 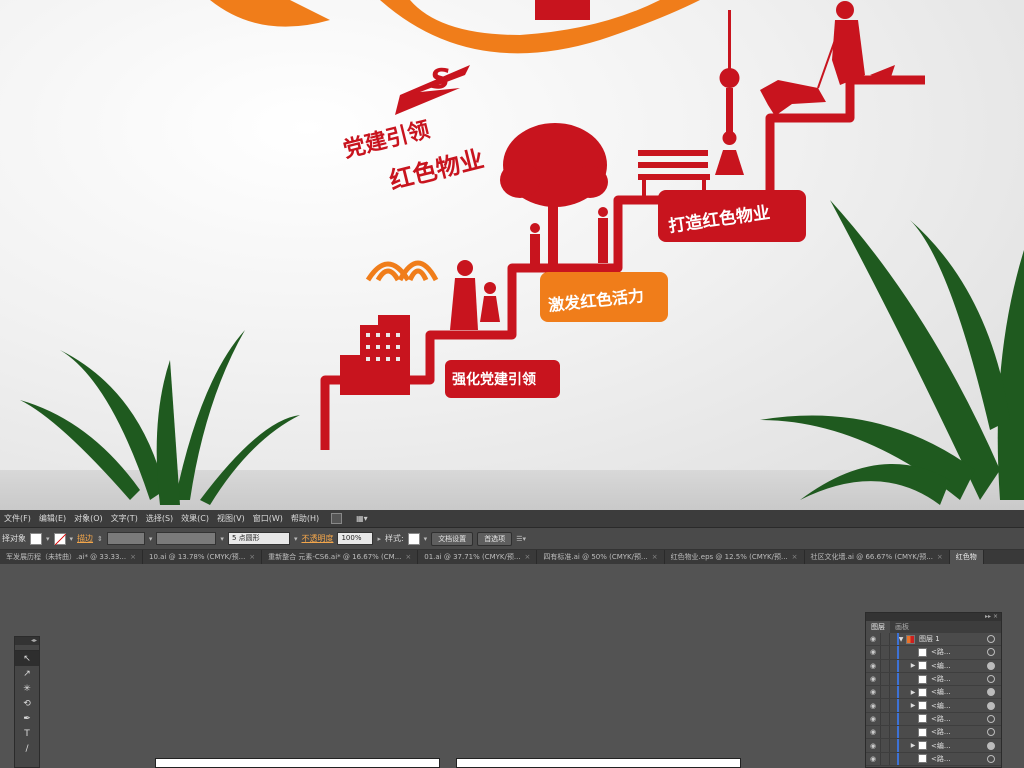 I want to click on tab-artboards: 画板, so click(x=902, y=627).